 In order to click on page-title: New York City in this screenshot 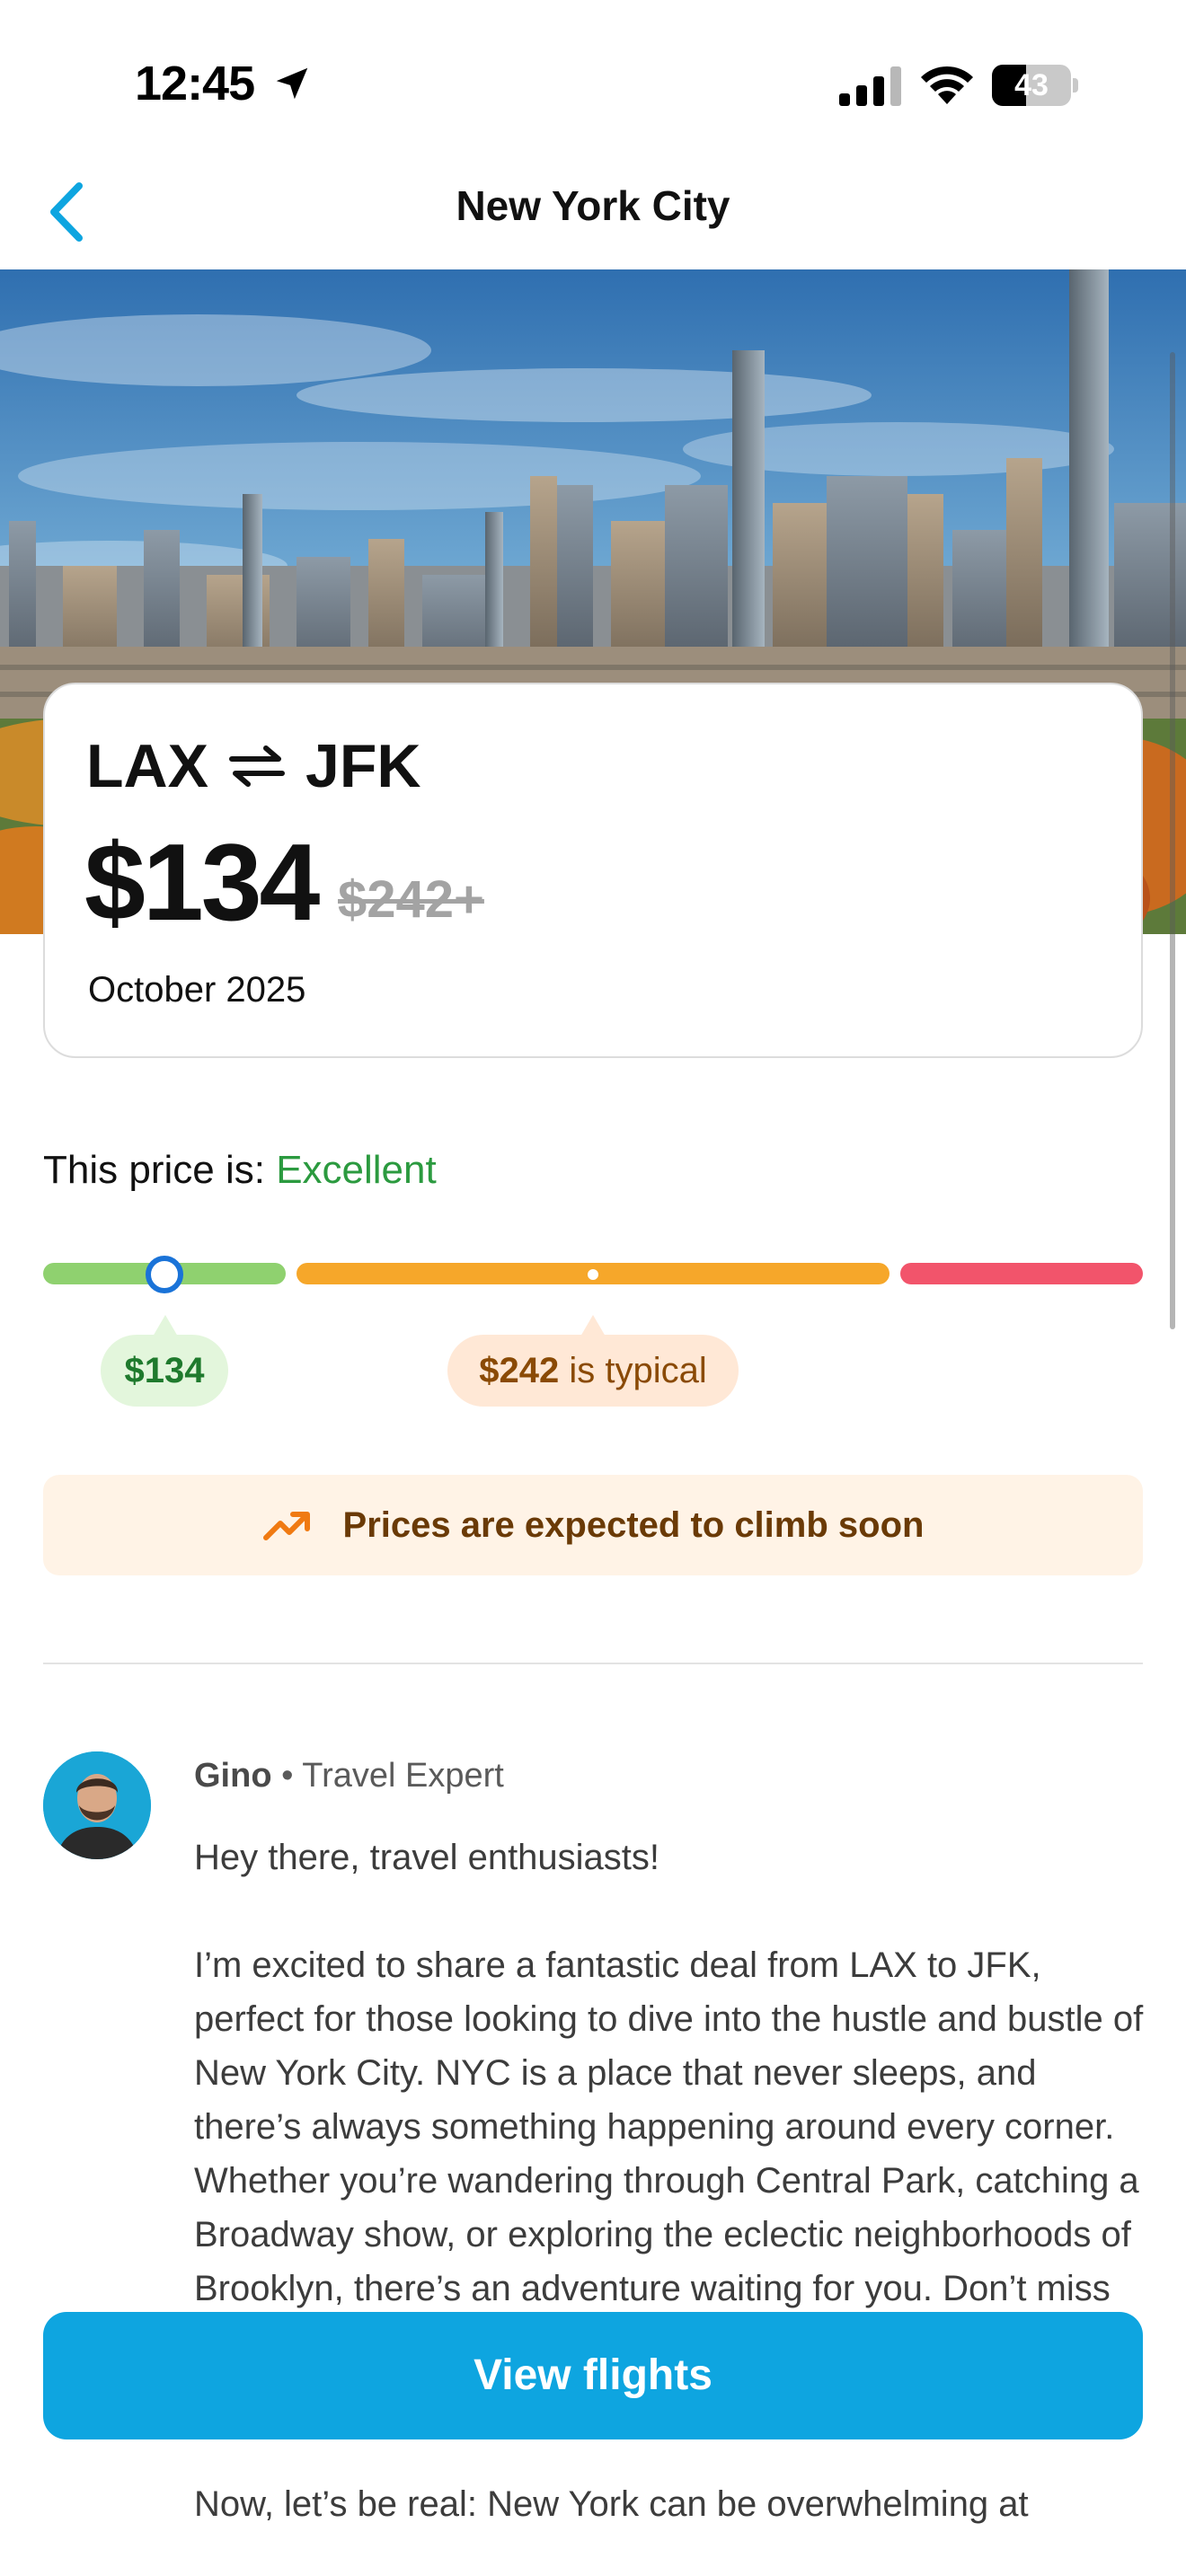, I will do `click(593, 205)`.